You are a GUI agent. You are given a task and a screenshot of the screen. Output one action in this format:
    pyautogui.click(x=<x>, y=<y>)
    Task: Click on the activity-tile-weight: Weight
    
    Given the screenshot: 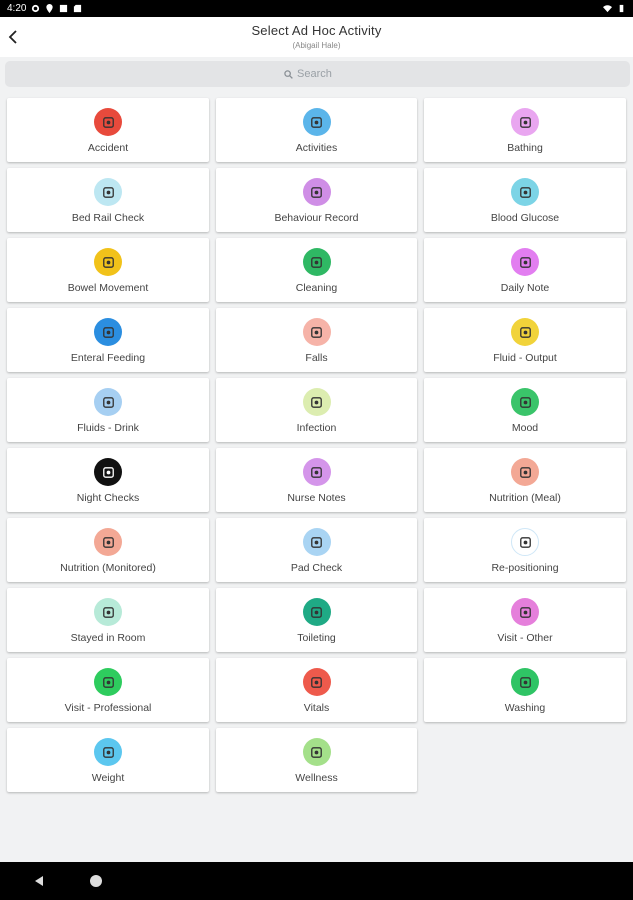 What is the action you would take?
    pyautogui.click(x=108, y=760)
    